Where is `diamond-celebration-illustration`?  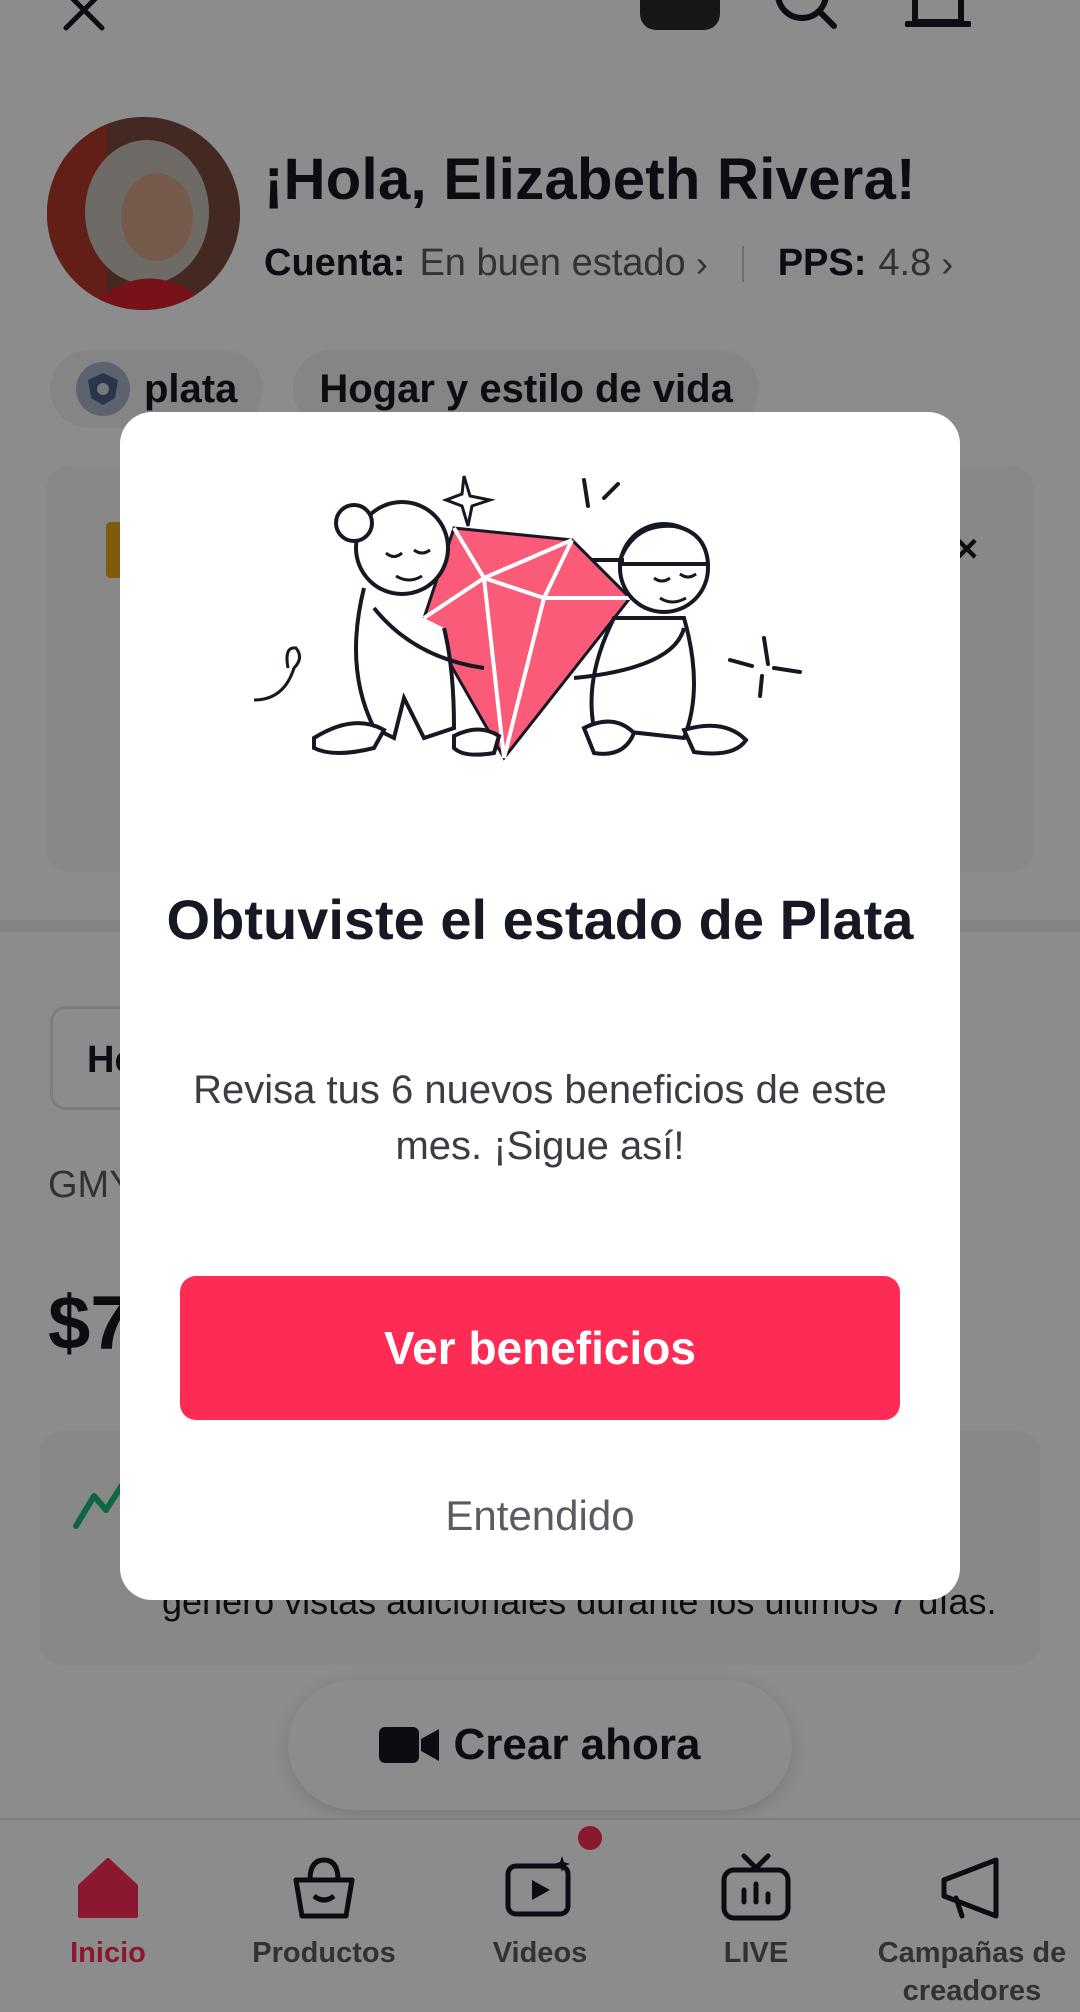 diamond-celebration-illustration is located at coordinates (528, 618).